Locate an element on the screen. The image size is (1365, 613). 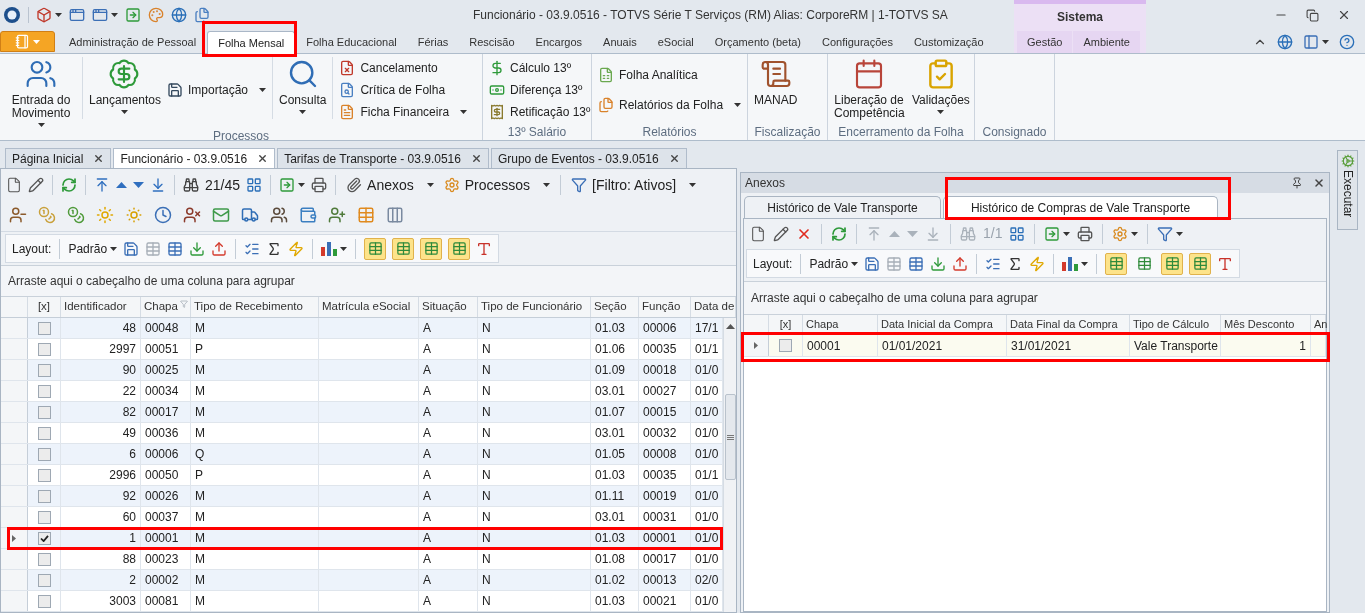
ribbon-button: Lançamentos is located at coordinates (124, 85).